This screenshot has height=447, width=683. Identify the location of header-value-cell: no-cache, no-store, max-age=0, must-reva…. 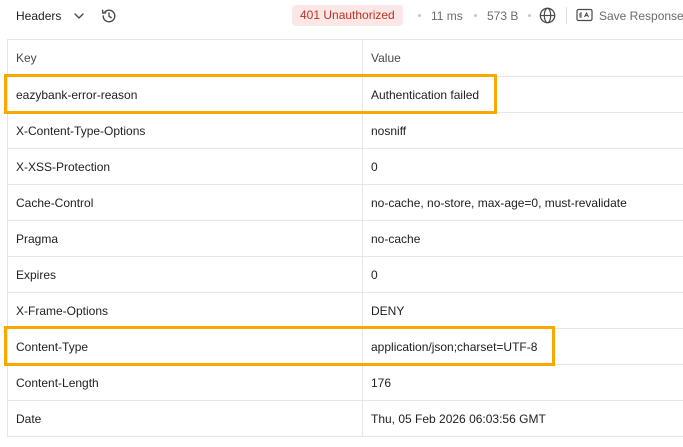
(523, 202).